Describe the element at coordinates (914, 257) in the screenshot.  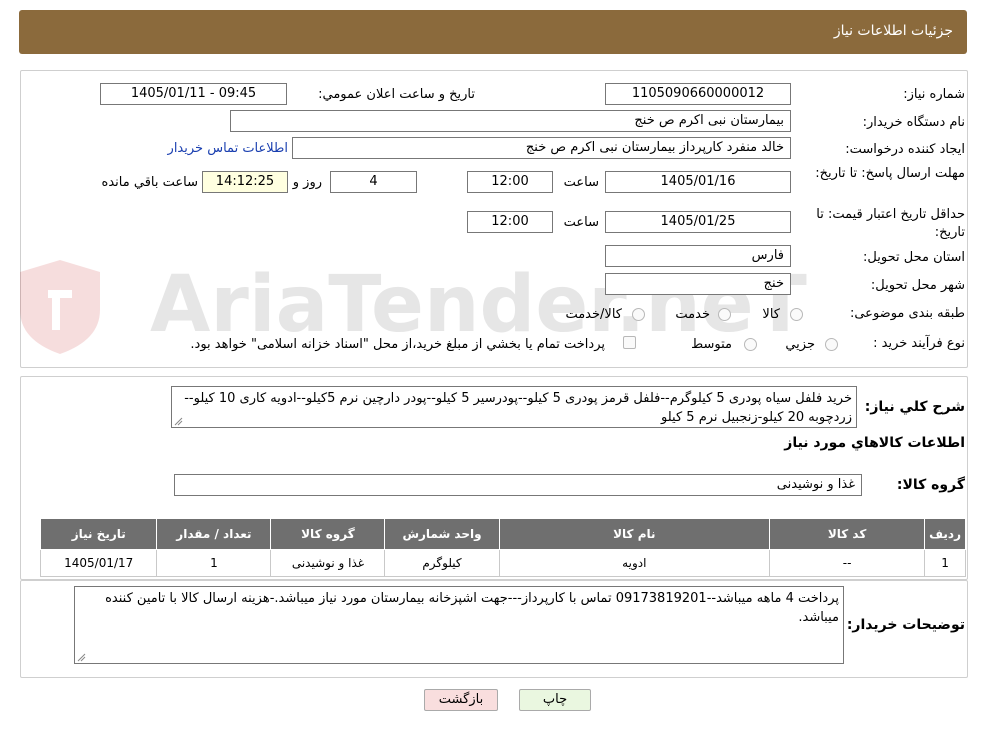
I see `province-label: استان محل تحويل:` at that location.